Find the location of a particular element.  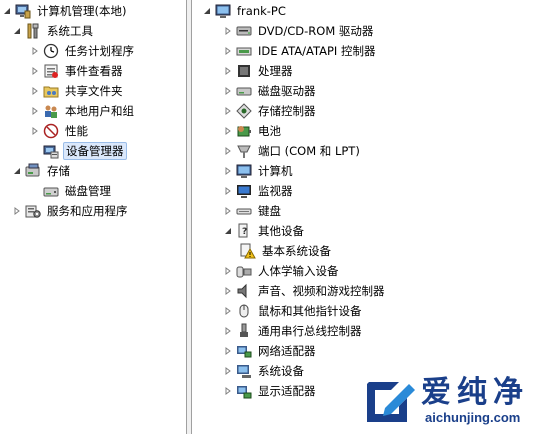

tree-item-shared-folders: 共享文件夹 is located at coordinates (77, 91).